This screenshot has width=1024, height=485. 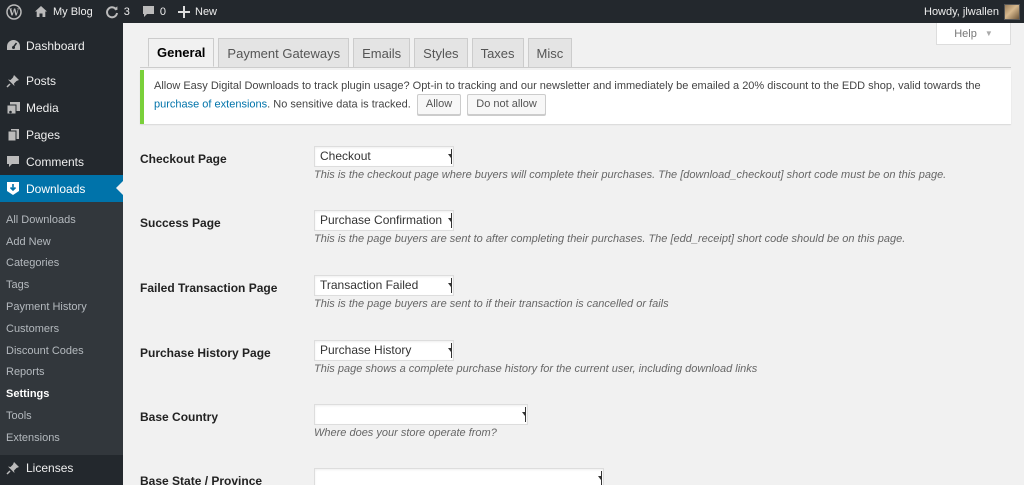 I want to click on setting-label: Base Country, so click(x=179, y=417).